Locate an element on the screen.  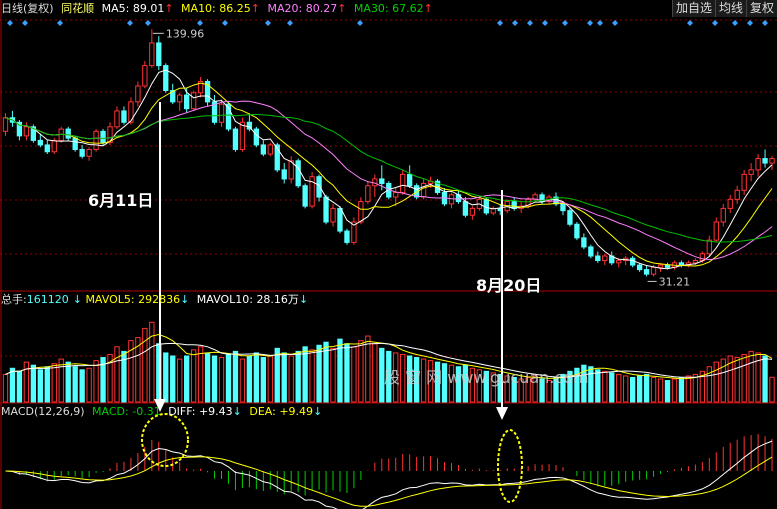
ma-button: 均线 is located at coordinates (730, 8).